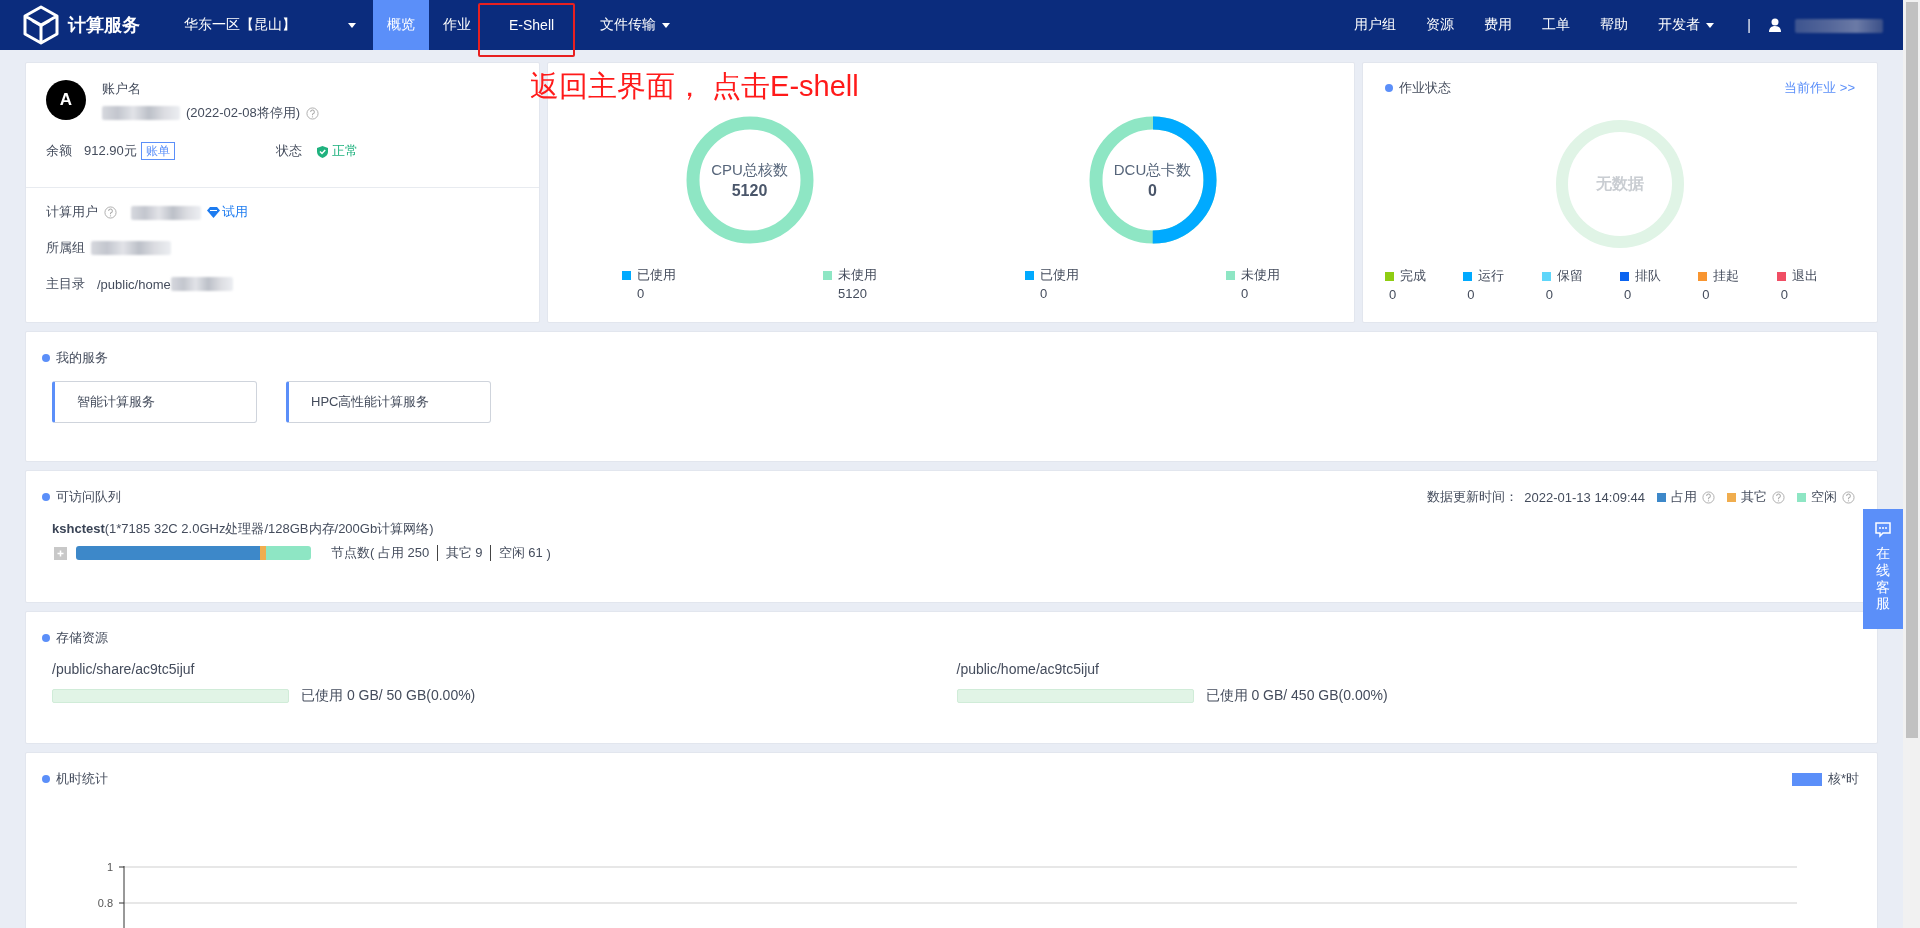  Describe the element at coordinates (457, 25) in the screenshot. I see `nav-tab: 作业` at that location.